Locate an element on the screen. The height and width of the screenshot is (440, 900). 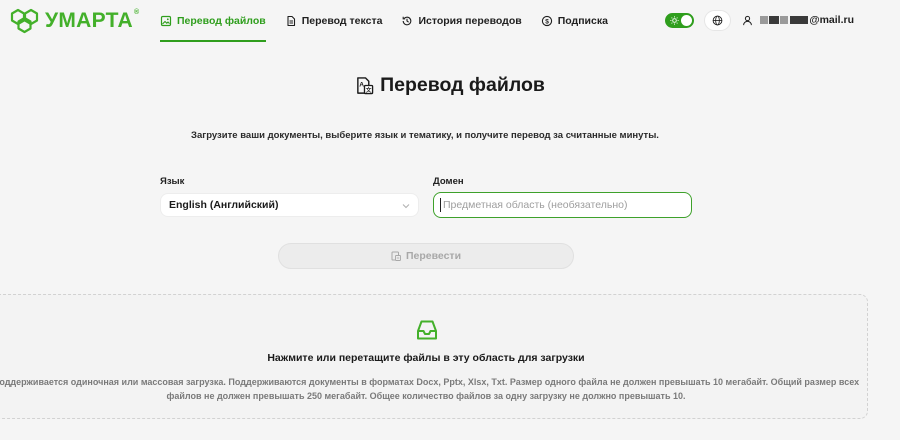
dollar-coin-icon: $ is located at coordinates (546, 21).